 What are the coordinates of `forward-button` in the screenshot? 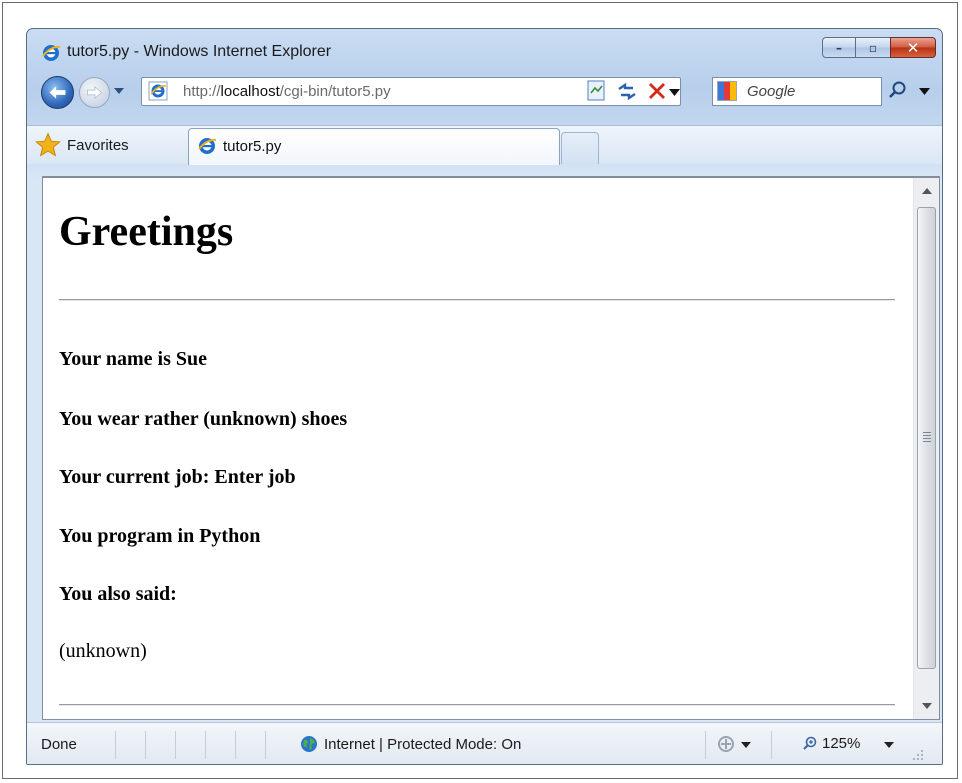 It's located at (94, 92).